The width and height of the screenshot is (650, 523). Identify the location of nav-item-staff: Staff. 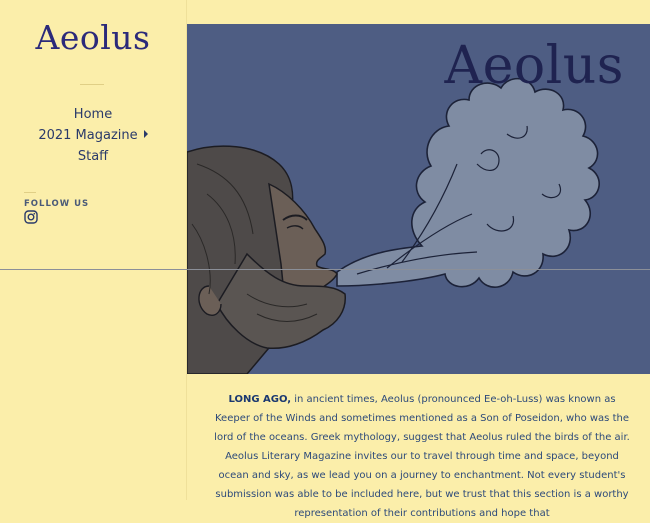
(93, 156).